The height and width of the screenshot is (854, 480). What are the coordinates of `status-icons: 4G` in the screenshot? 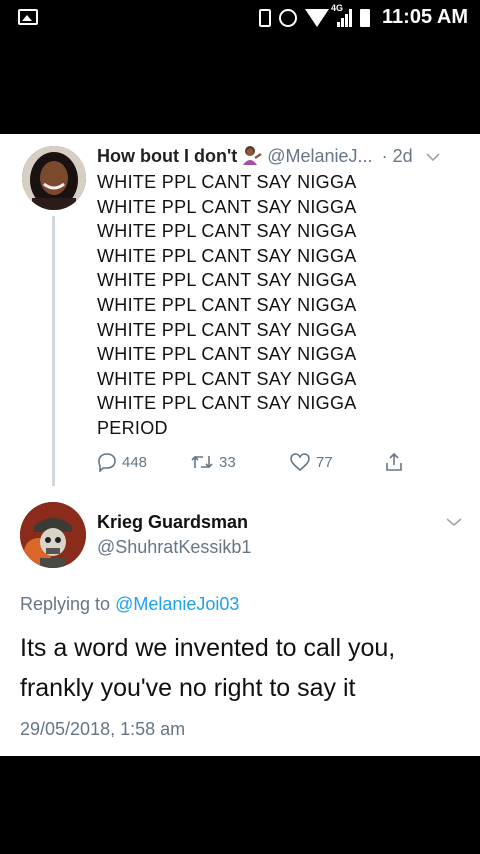 It's located at (314, 16).